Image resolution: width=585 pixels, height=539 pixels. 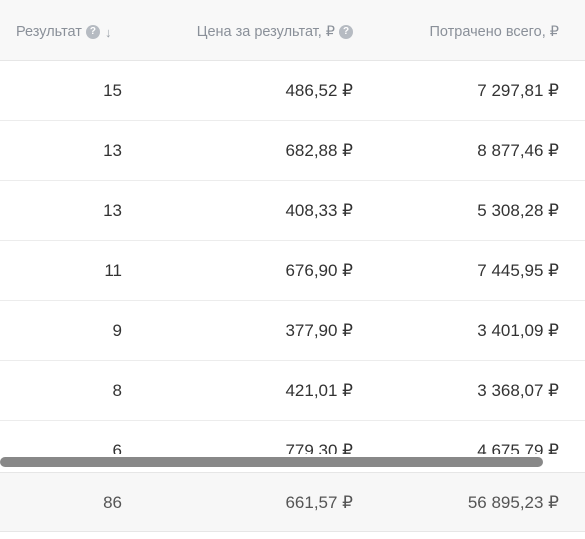 I want to click on column-header-result: Результат ? ↓, so click(x=63, y=32).